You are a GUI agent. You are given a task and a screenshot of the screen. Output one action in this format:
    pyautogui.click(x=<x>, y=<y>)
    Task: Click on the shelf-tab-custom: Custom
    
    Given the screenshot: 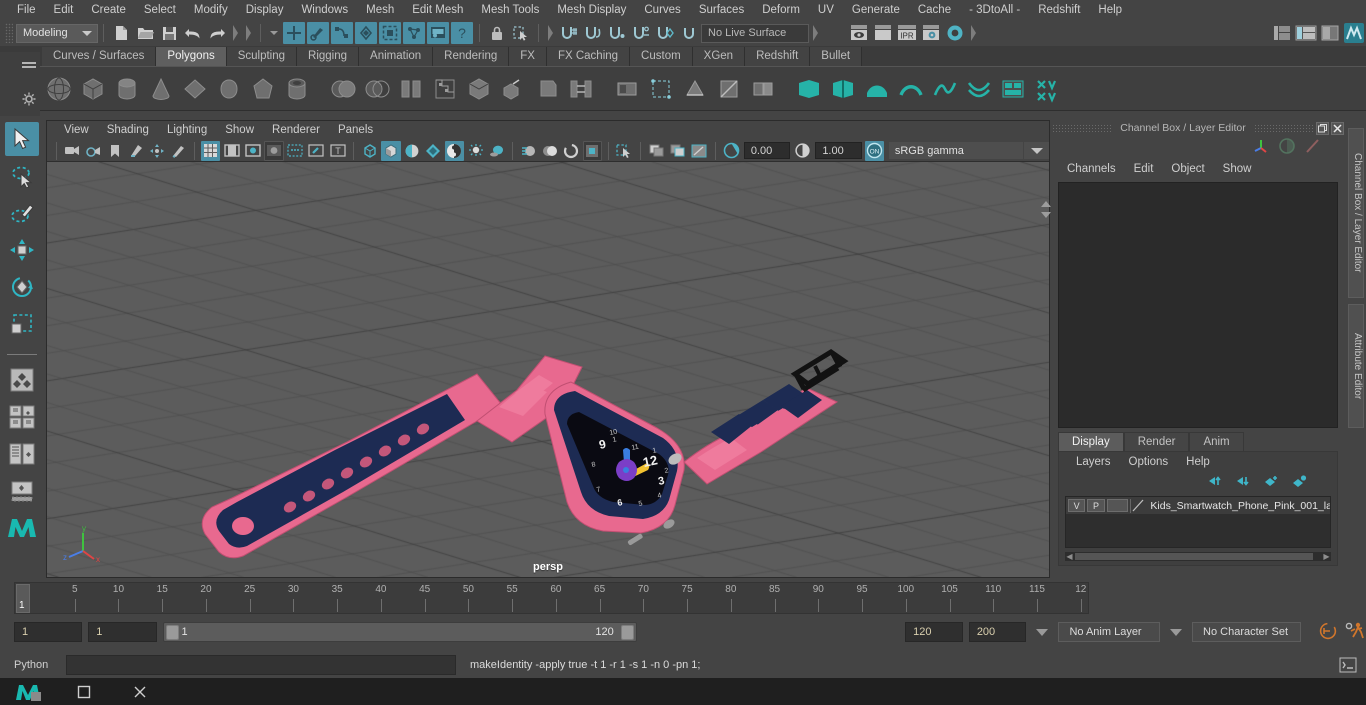 What is the action you would take?
    pyautogui.click(x=661, y=56)
    